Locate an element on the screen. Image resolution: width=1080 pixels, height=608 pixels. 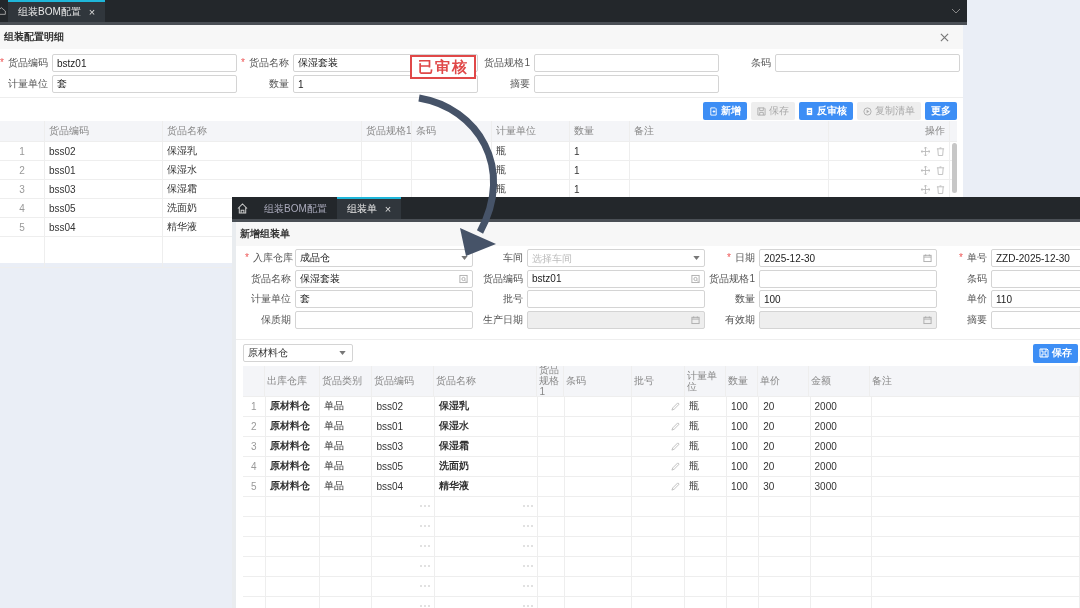
chevron-down-icon is located at coordinates (956, 11).